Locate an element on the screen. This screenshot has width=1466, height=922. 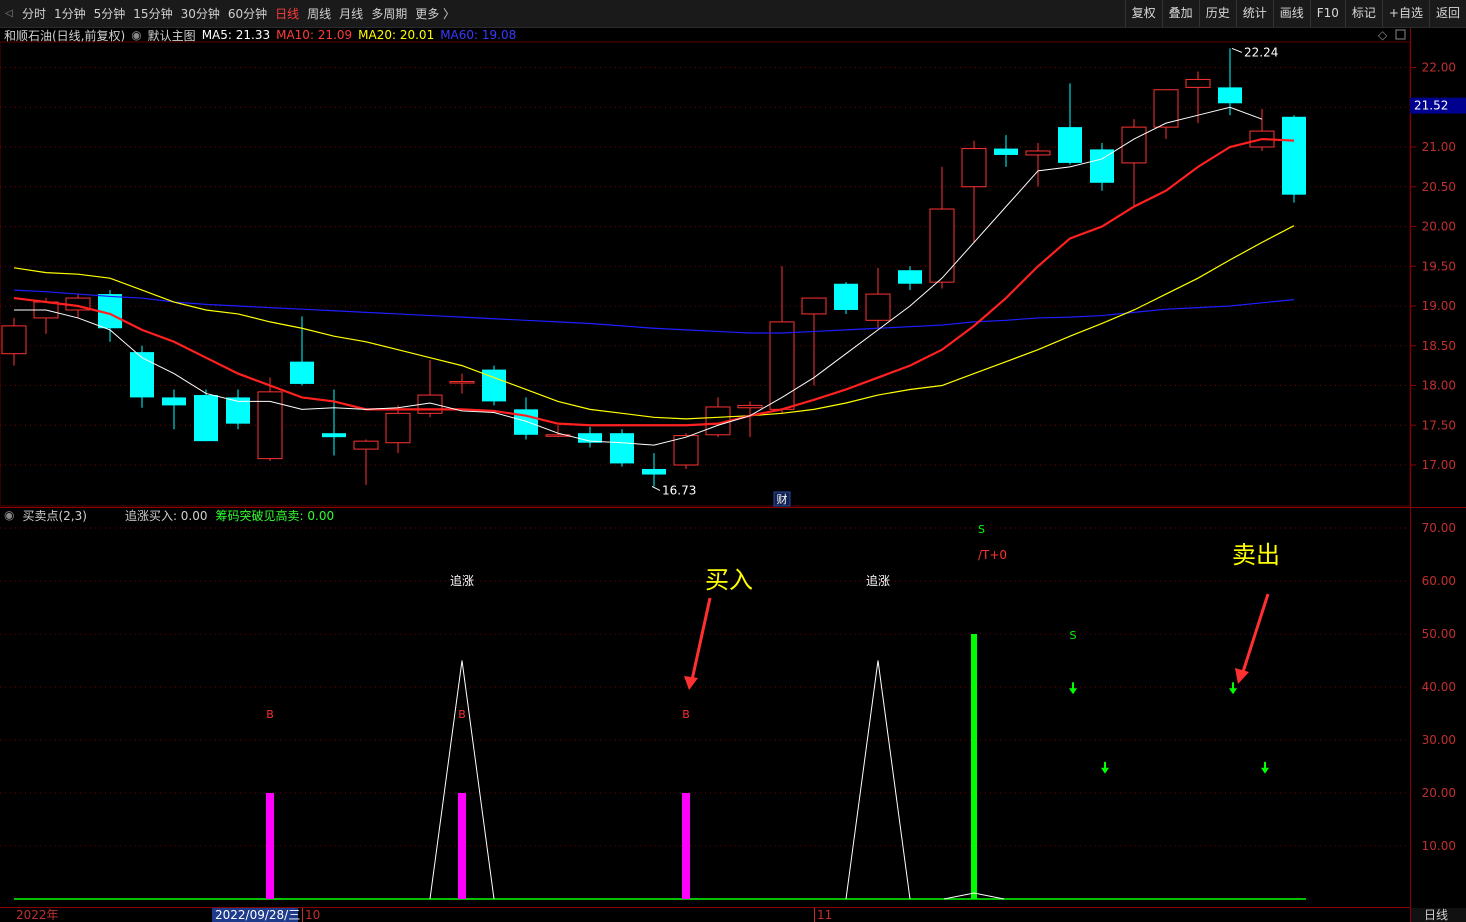
ind-y-tick-label: 30.00 is located at coordinates (1439, 740).